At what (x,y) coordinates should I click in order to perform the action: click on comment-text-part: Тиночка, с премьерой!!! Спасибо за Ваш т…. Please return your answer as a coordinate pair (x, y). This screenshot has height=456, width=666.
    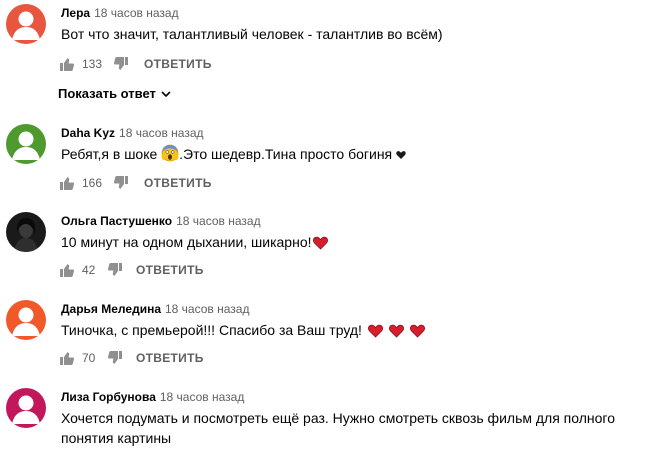
    Looking at the image, I should click on (211, 330).